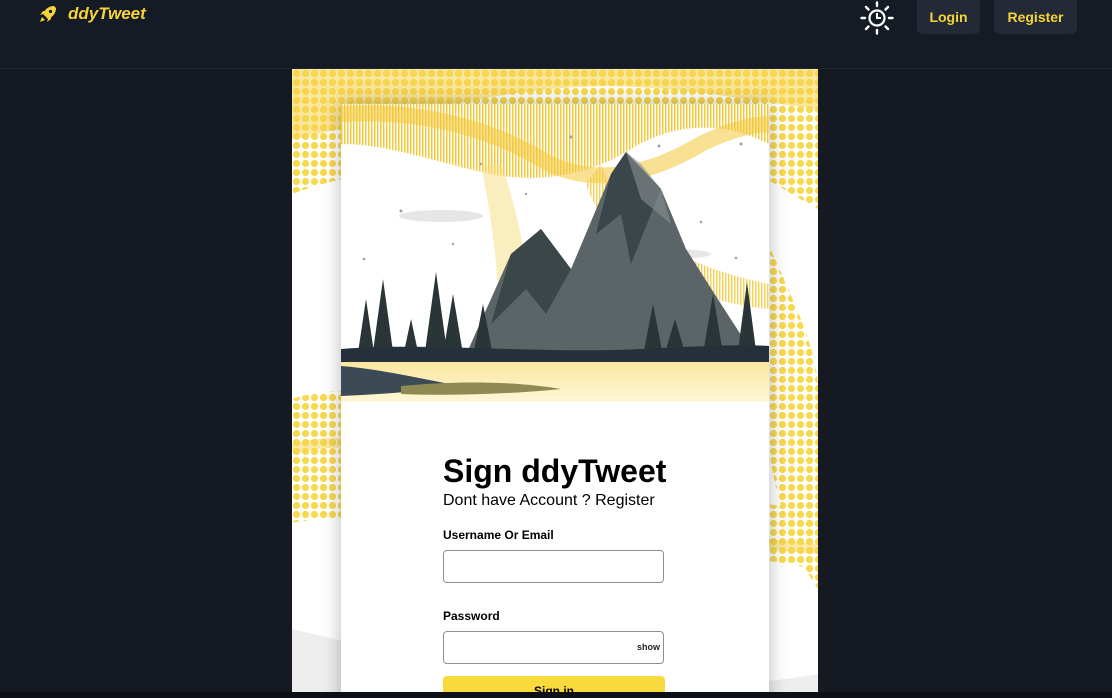  I want to click on rocket-icon, so click(48, 14).